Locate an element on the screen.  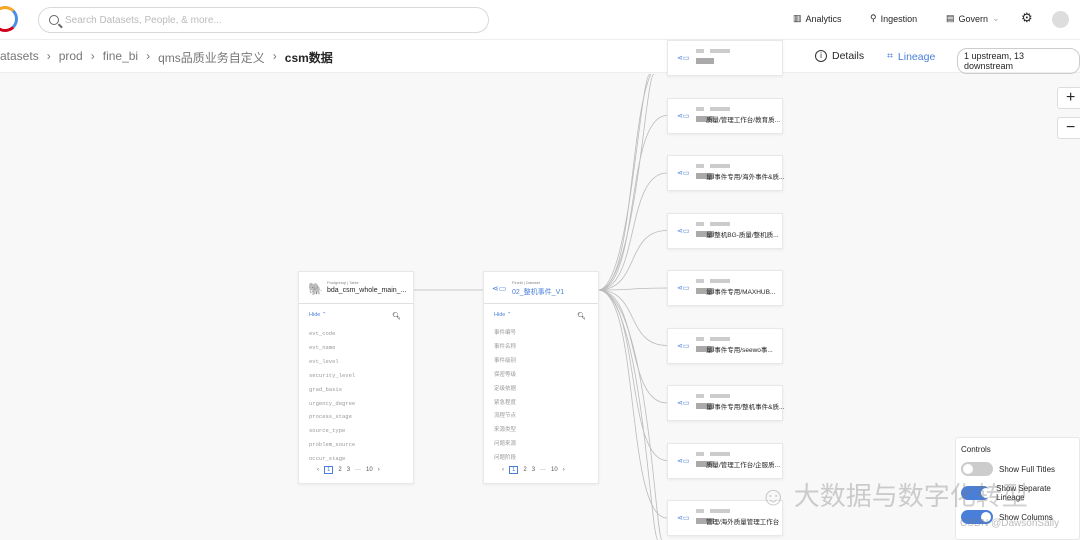
column-item: 问题阶段 is located at coordinates (505, 459).